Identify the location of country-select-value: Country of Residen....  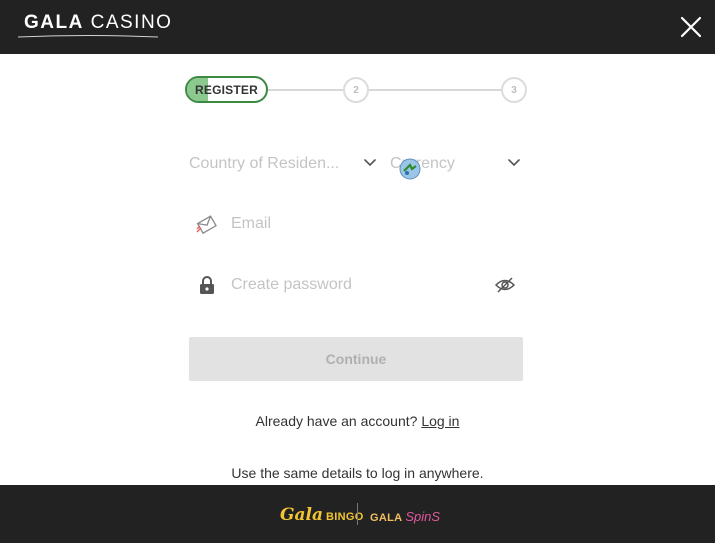
(264, 163).